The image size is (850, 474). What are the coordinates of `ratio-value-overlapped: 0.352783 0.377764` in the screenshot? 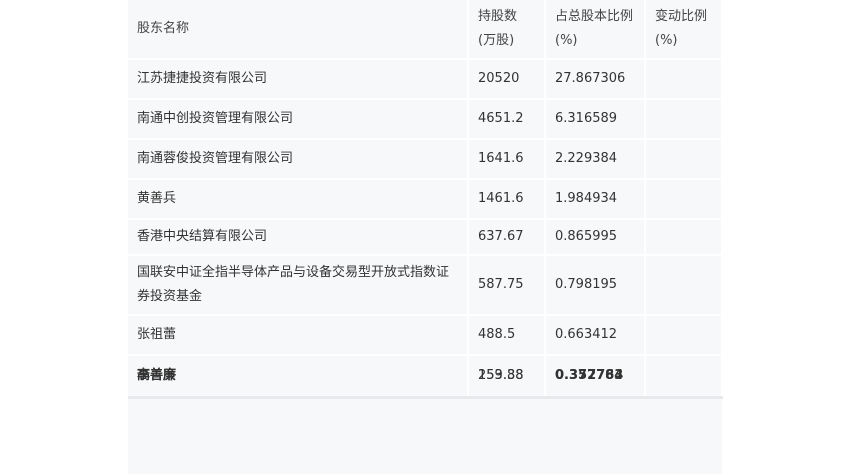 It's located at (595, 377).